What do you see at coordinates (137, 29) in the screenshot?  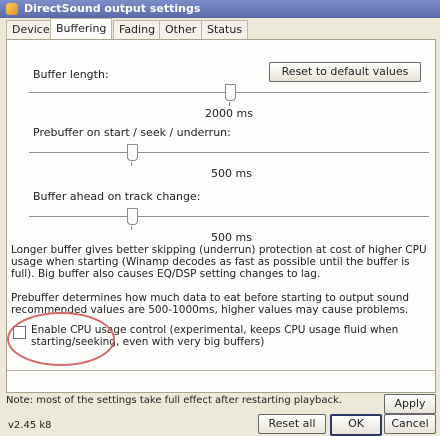 I see `tab-fading: Fading` at bounding box center [137, 29].